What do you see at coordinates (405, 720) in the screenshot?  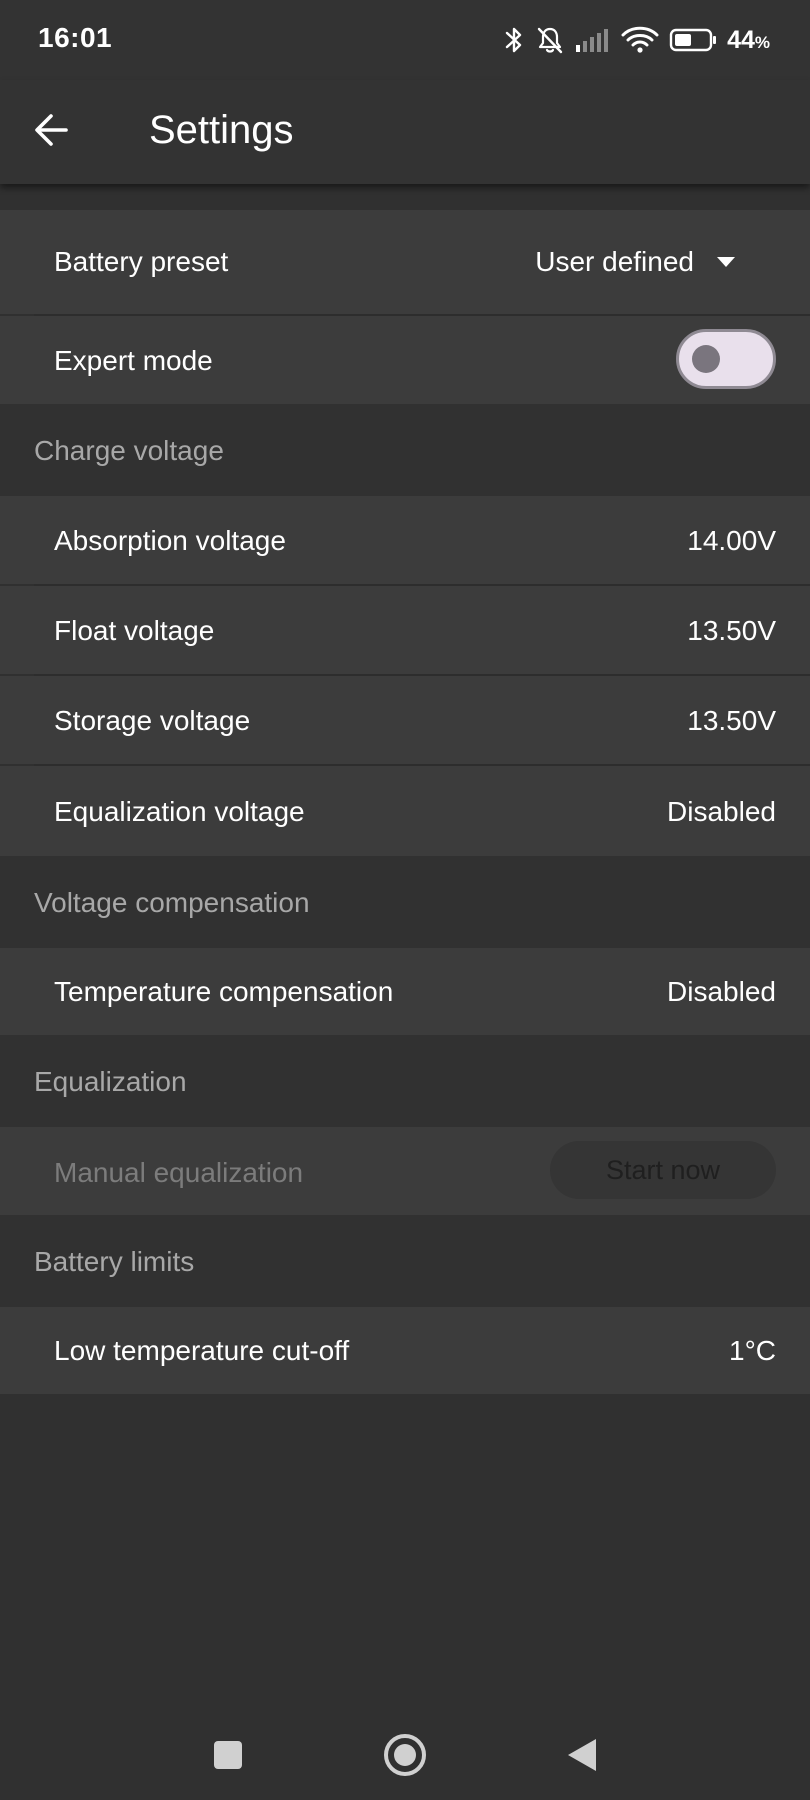 I see `storage-voltage-row: Storage voltage 13.50V` at bounding box center [405, 720].